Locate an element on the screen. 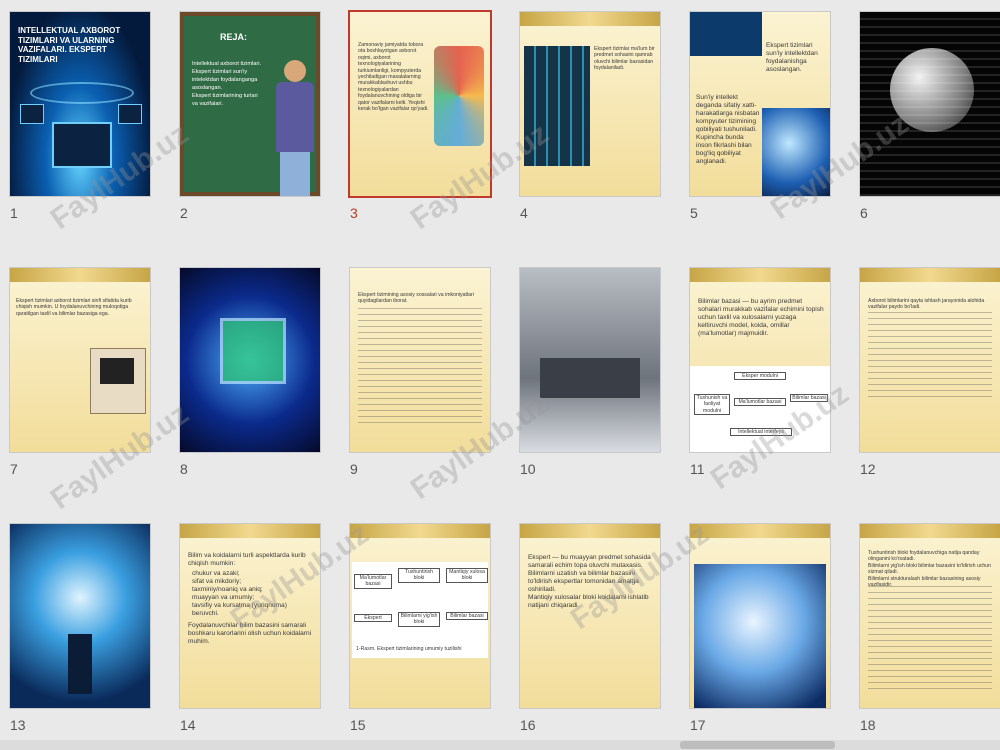  slide-number: 15 is located at coordinates (358, 725).